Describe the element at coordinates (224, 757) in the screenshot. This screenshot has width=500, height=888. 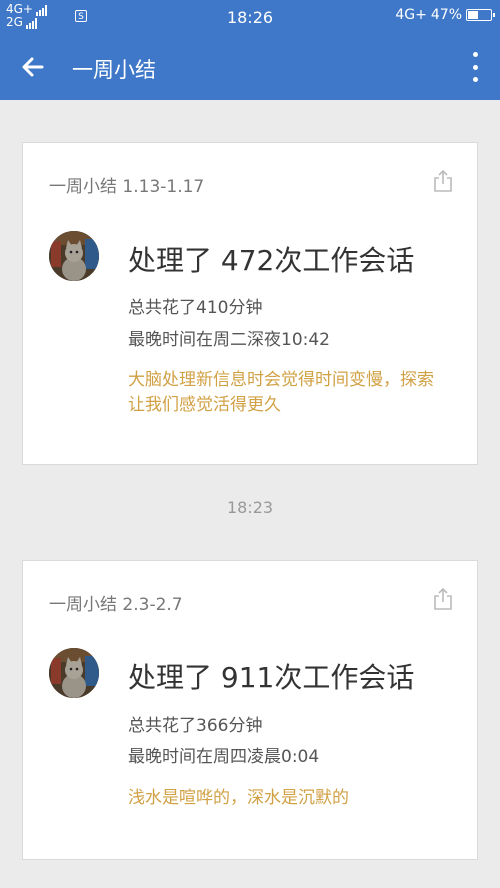
I see `latest-time: 最晚时间在周四凌晨0:04` at that location.